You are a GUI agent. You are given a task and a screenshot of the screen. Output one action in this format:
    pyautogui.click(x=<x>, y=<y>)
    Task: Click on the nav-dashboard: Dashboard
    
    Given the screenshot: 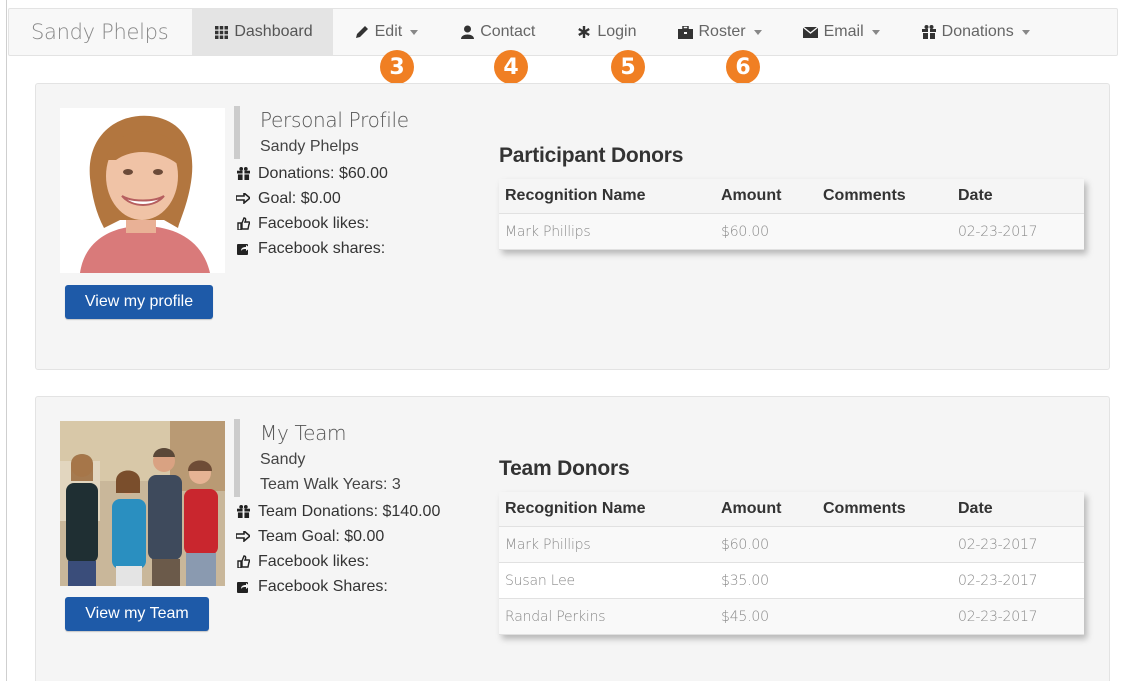 What is the action you would take?
    pyautogui.click(x=262, y=32)
    